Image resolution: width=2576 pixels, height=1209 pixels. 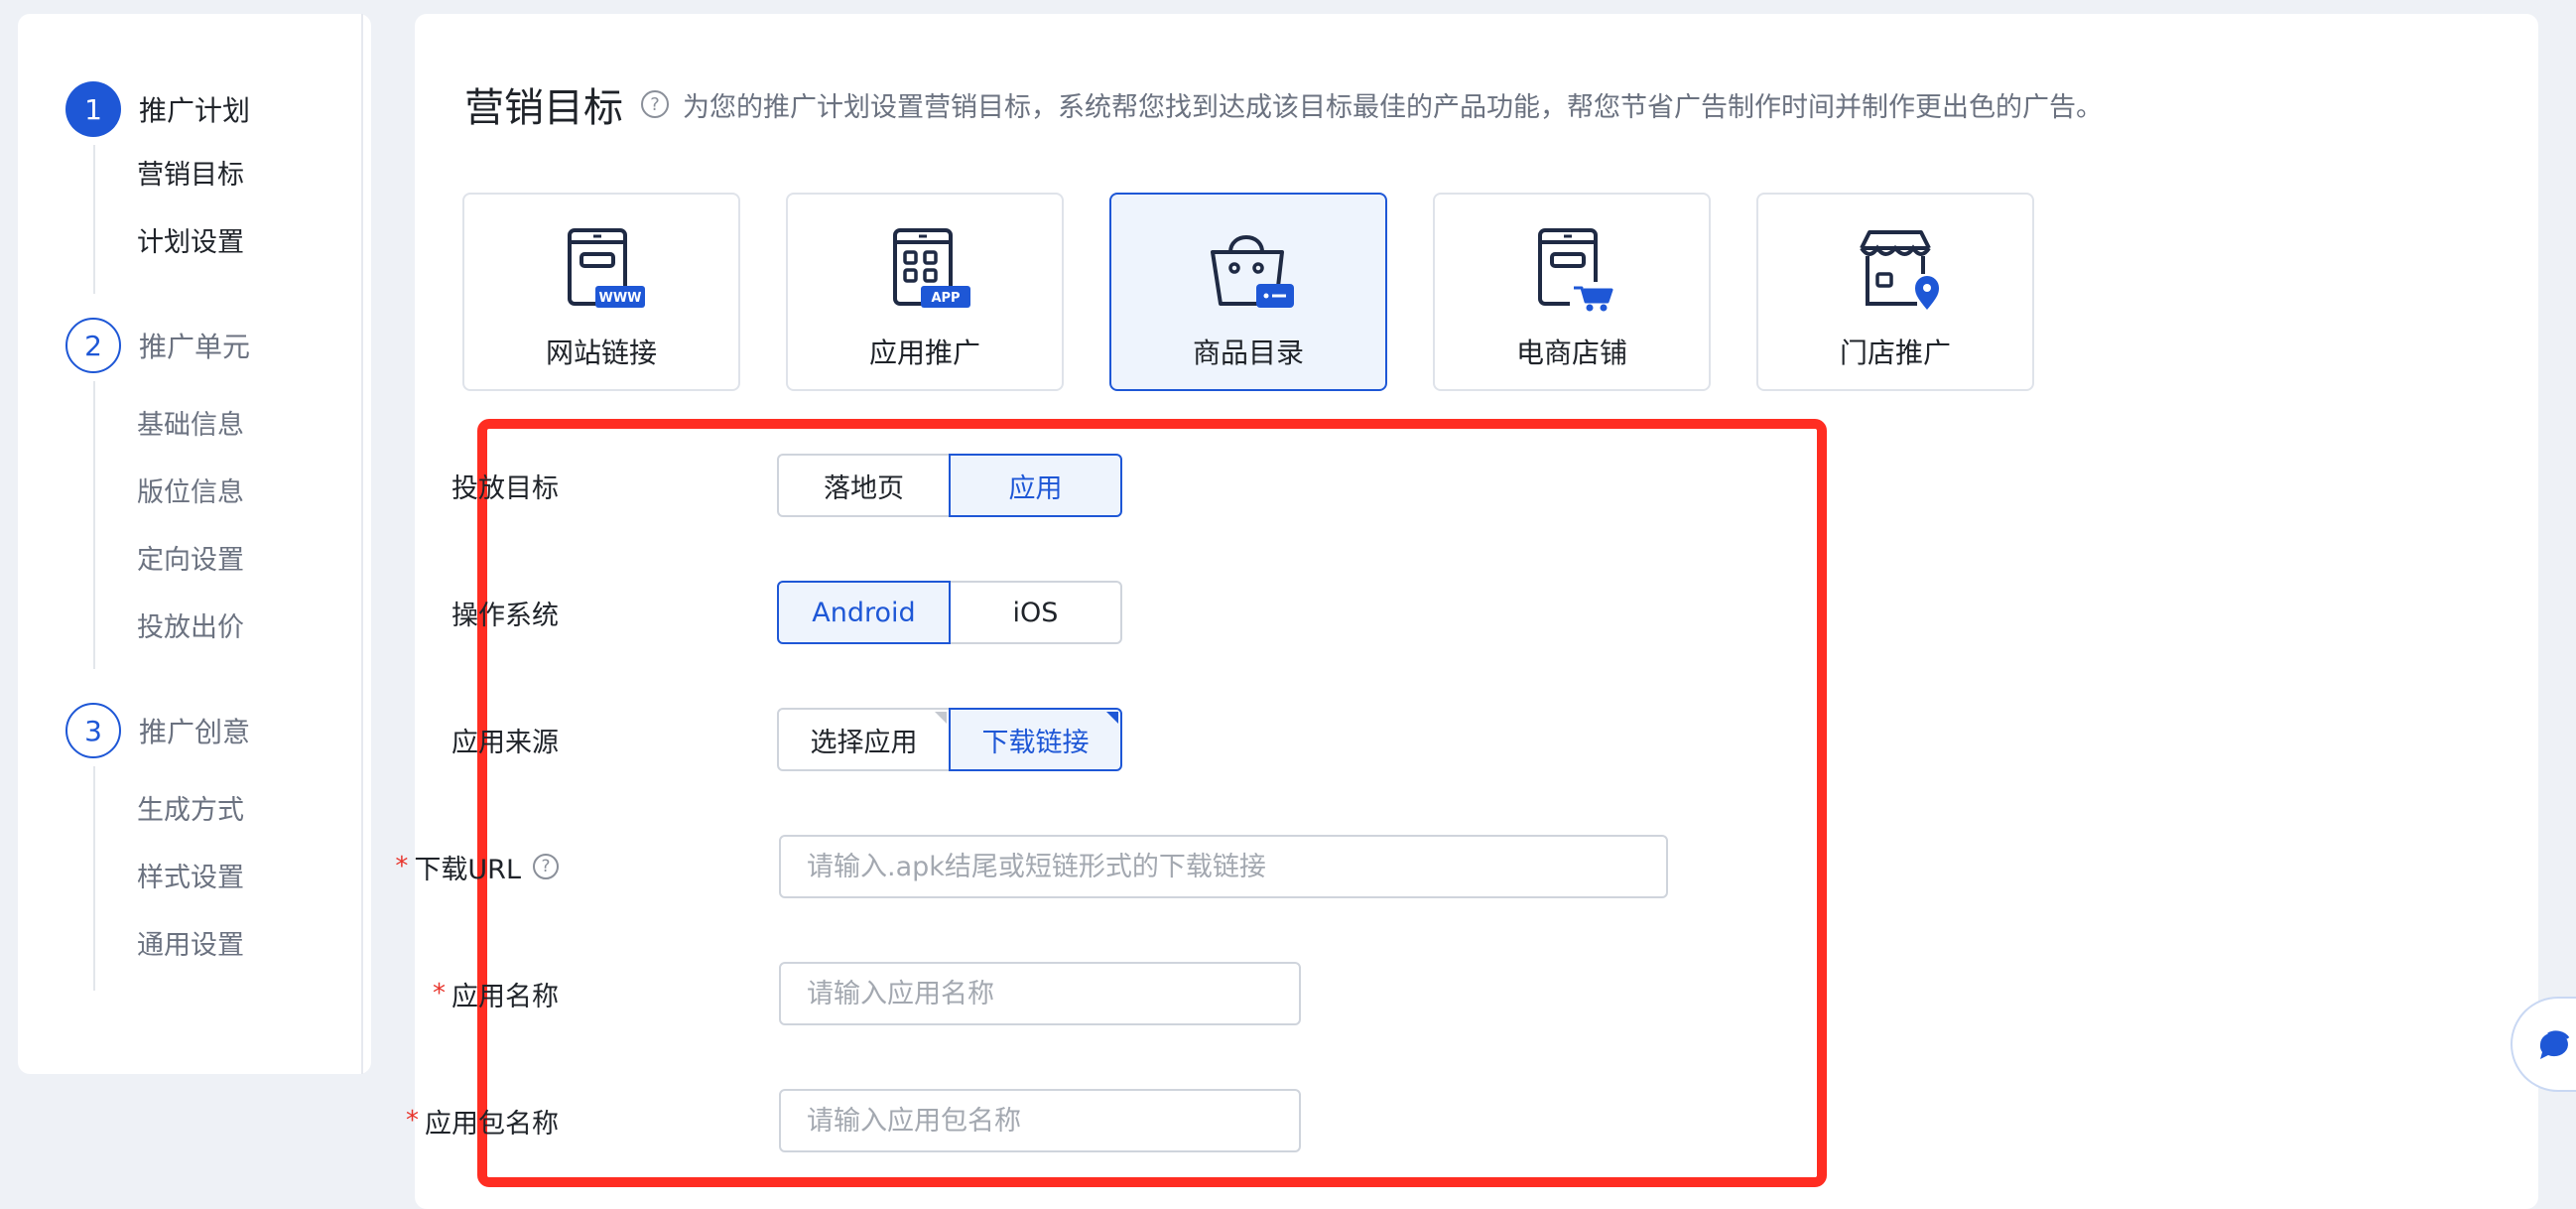 I want to click on app-badge: APP, so click(x=946, y=298).